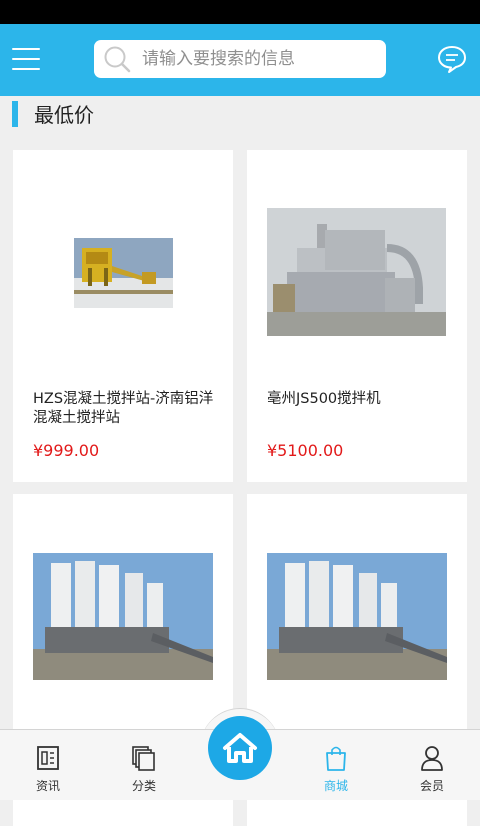 This screenshot has height=826, width=480. Describe the element at coordinates (324, 399) in the screenshot. I see `product-name: 亳州JS500搅拌机` at that location.